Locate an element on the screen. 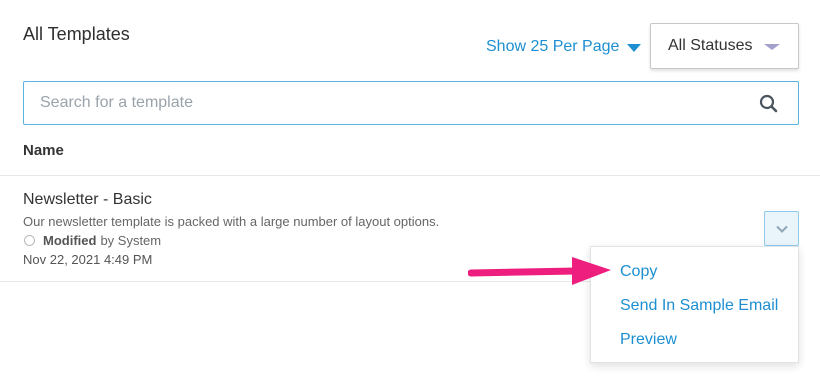 The width and height of the screenshot is (820, 380). column-header-name: Name is located at coordinates (43, 150).